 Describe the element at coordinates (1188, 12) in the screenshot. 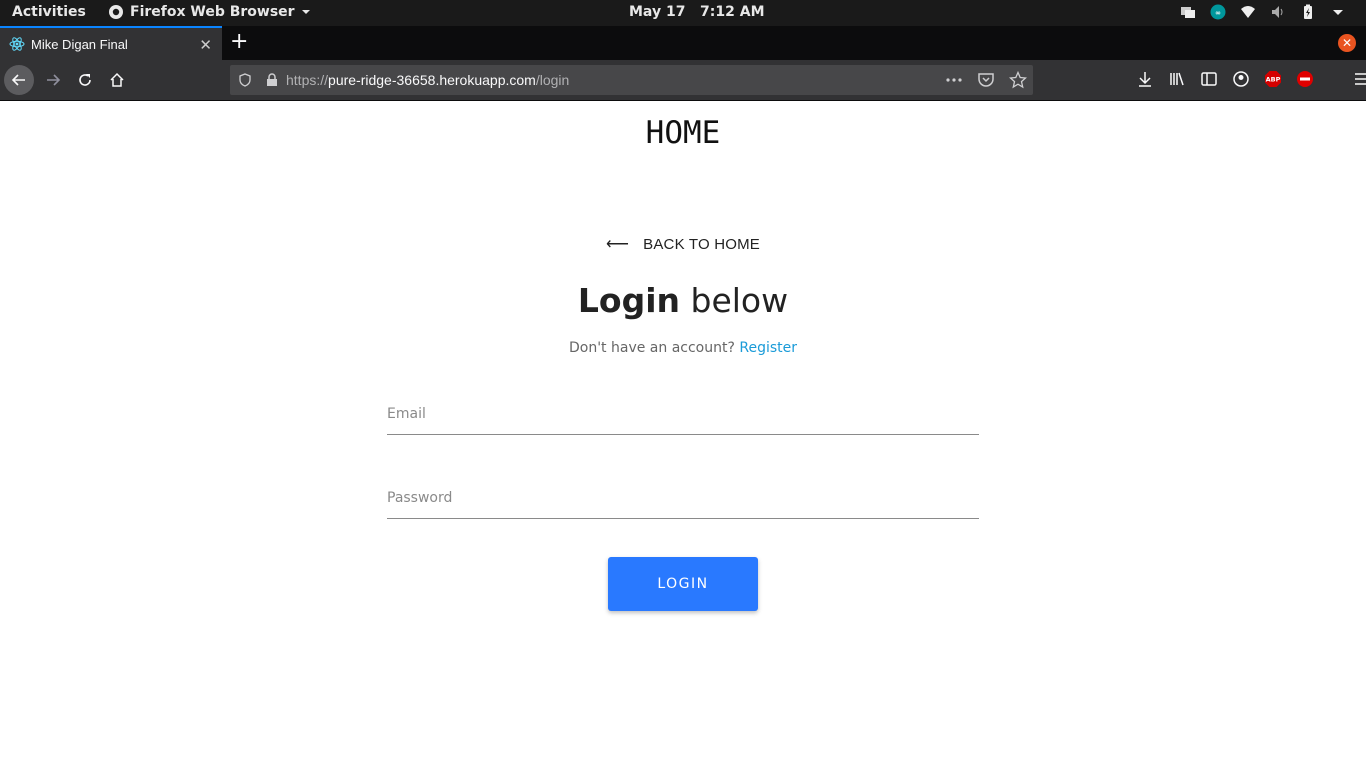

I see `screens-icon` at that location.